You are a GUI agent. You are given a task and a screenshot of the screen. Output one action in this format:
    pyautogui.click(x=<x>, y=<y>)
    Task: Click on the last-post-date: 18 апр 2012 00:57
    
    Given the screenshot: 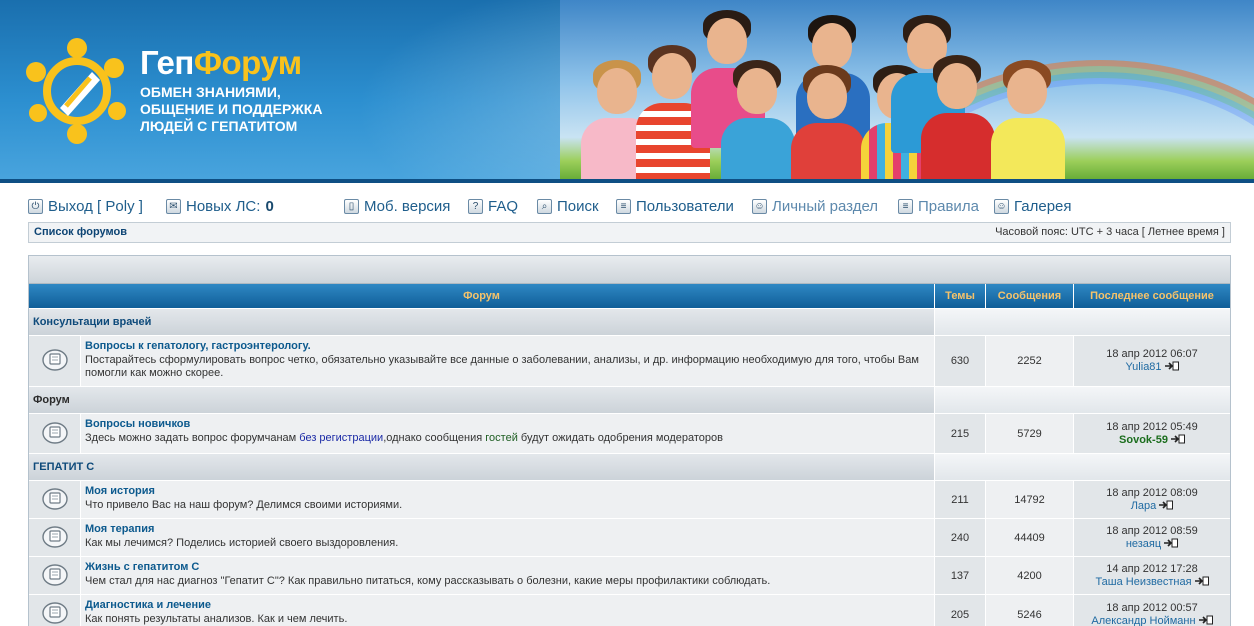 What is the action you would take?
    pyautogui.click(x=1152, y=607)
    